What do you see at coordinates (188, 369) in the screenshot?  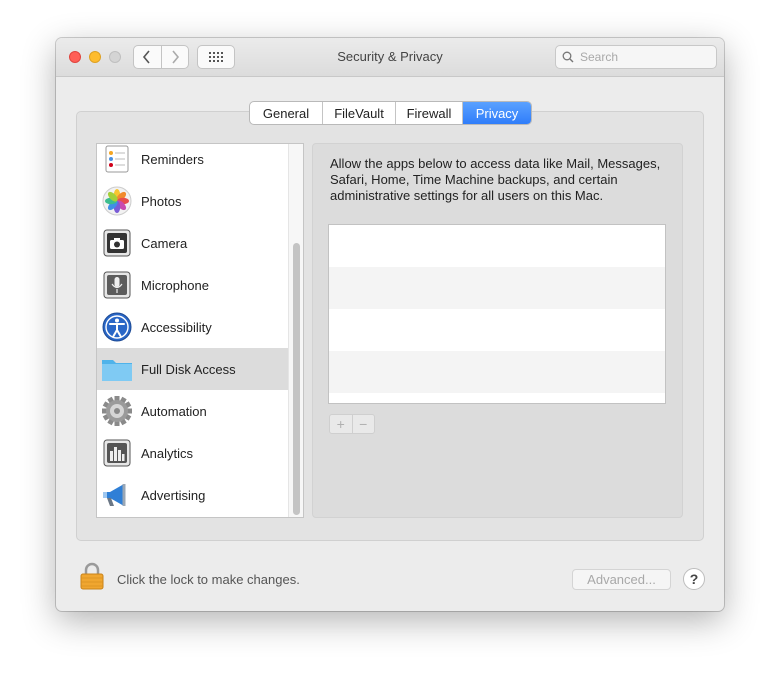 I see `sidebar-item-label: Full Disk Access` at bounding box center [188, 369].